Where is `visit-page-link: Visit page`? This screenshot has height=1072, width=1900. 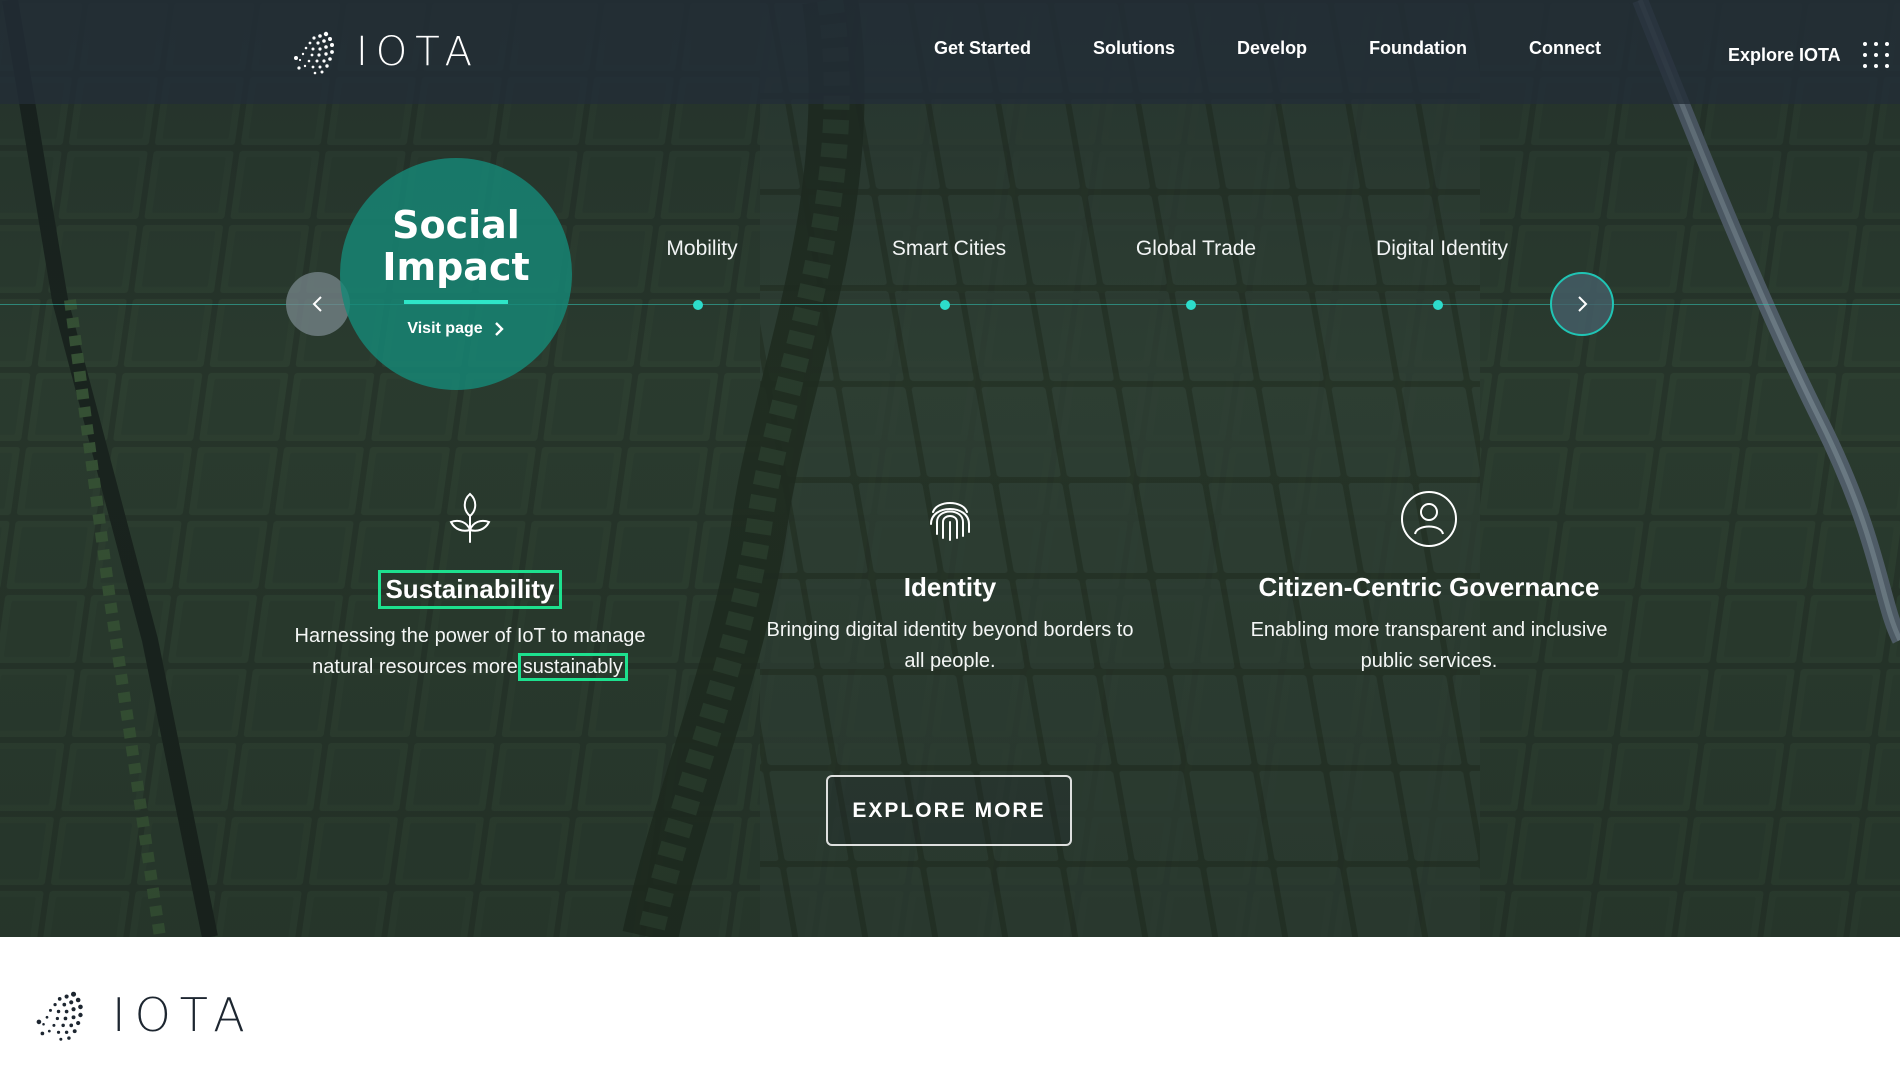 visit-page-link: Visit page is located at coordinates (455, 329).